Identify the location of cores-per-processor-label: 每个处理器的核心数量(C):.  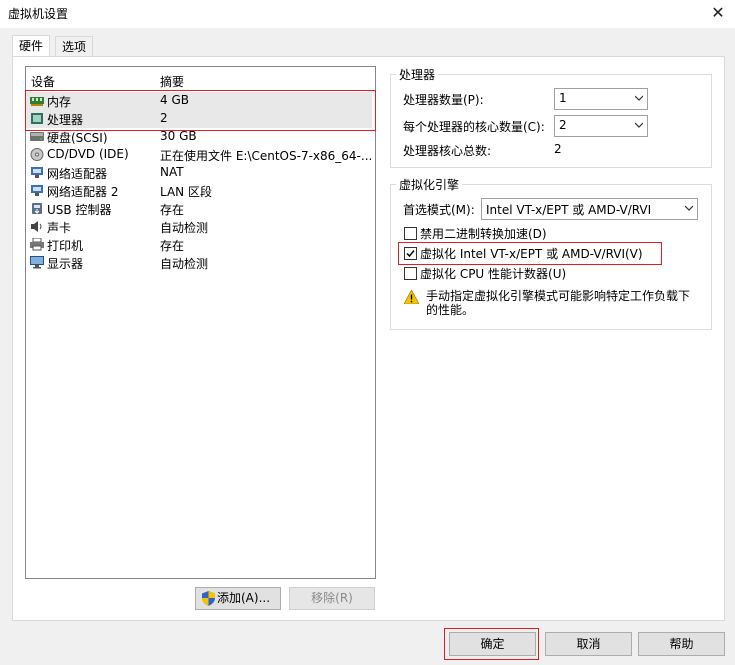
(474, 127).